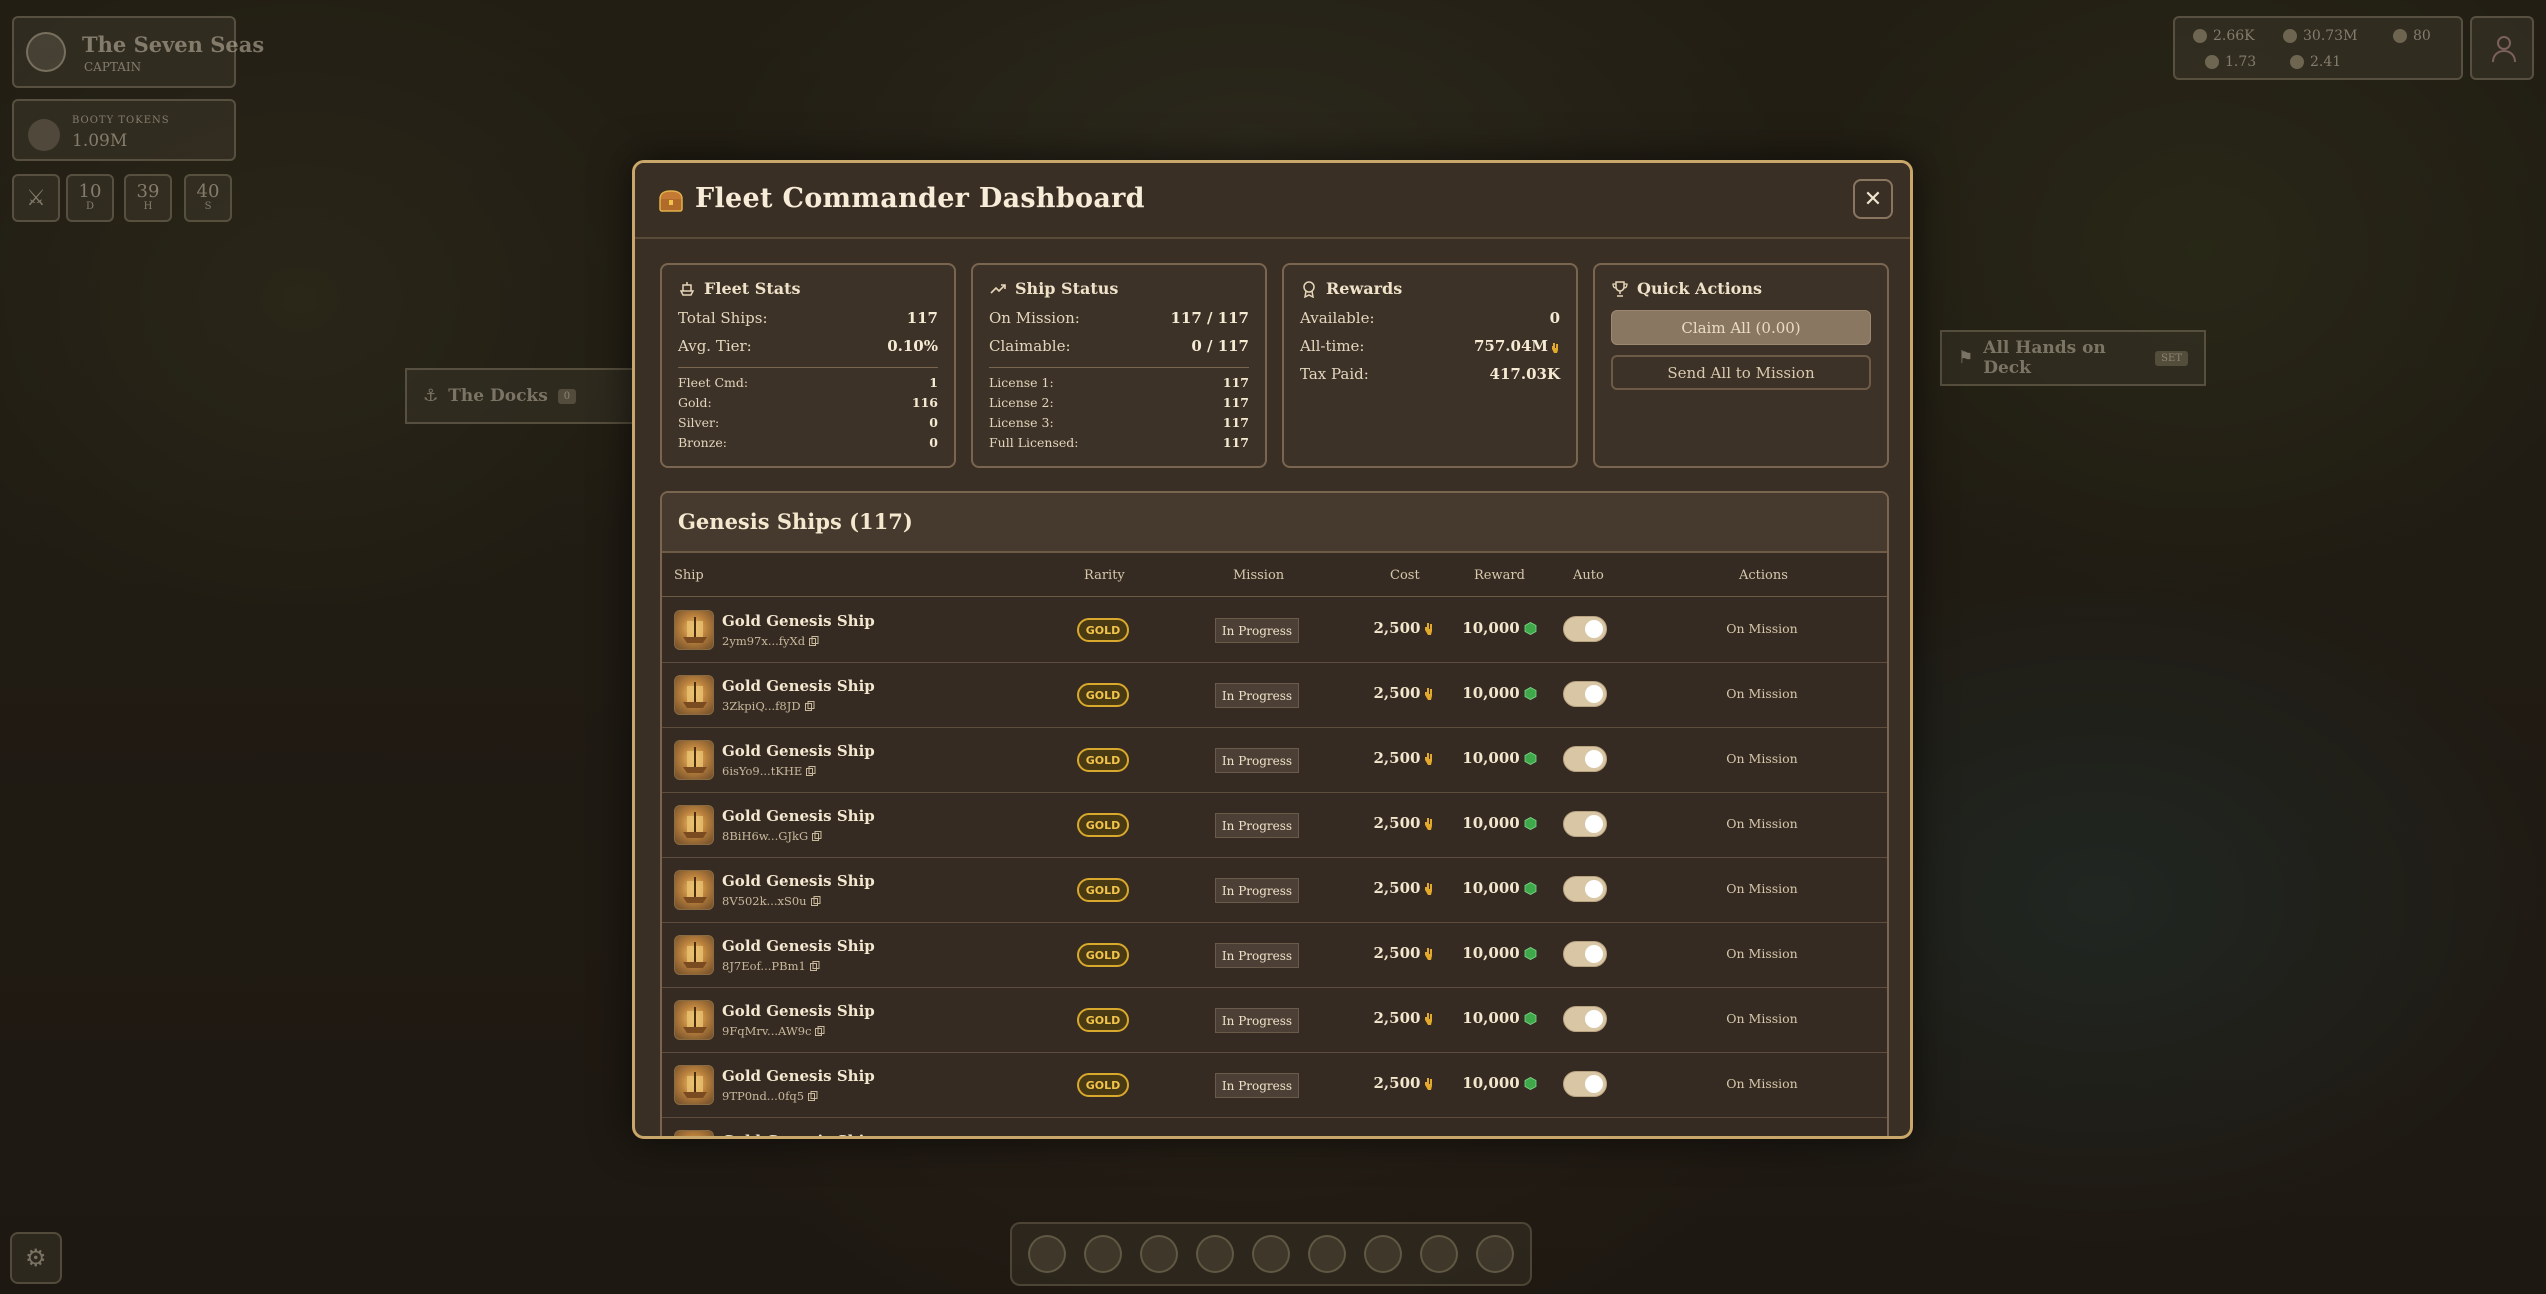 This screenshot has height=1294, width=2546. What do you see at coordinates (2318, 48) in the screenshot?
I see `resource-bar: 2.66K 30.73M 80 1.73 2.41` at bounding box center [2318, 48].